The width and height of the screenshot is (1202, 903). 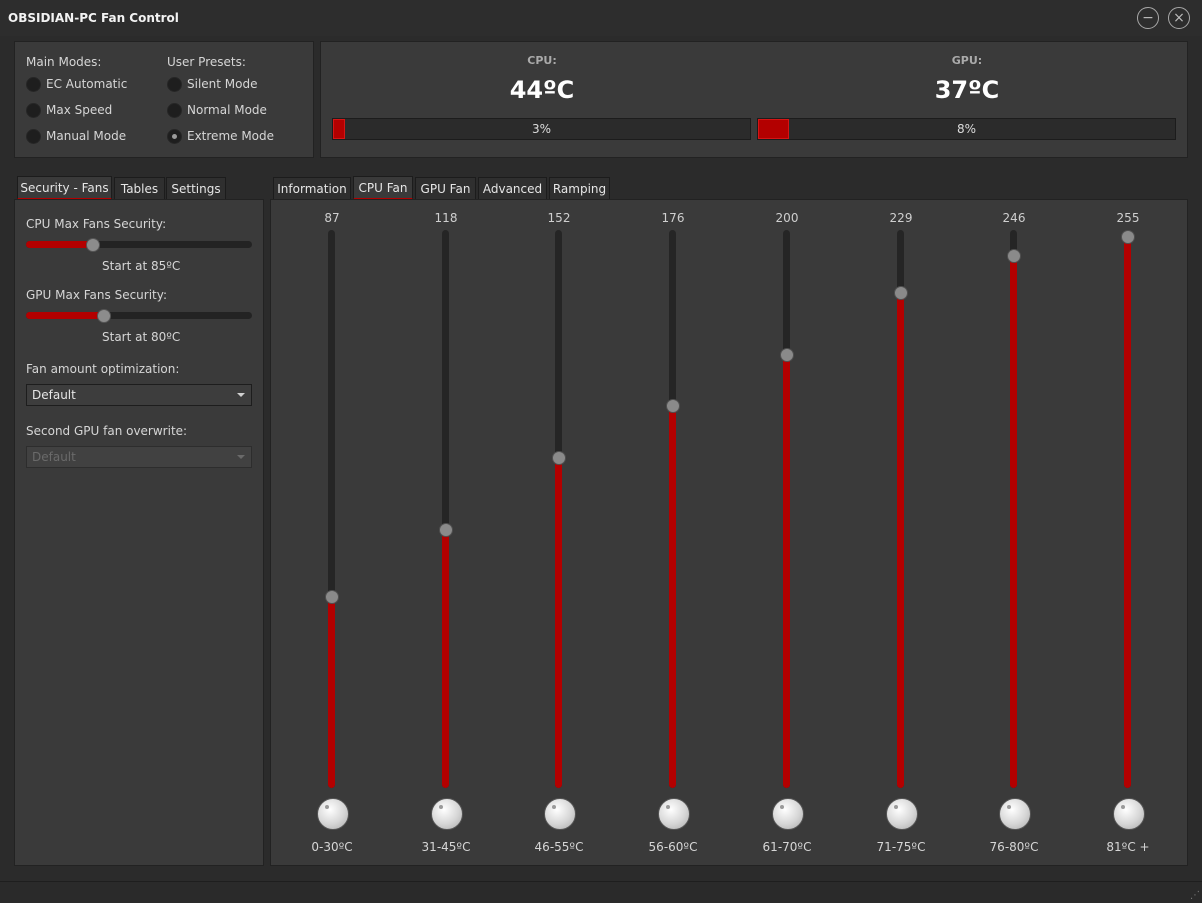 I want to click on gpu-temperature: 37ºC, so click(x=967, y=90).